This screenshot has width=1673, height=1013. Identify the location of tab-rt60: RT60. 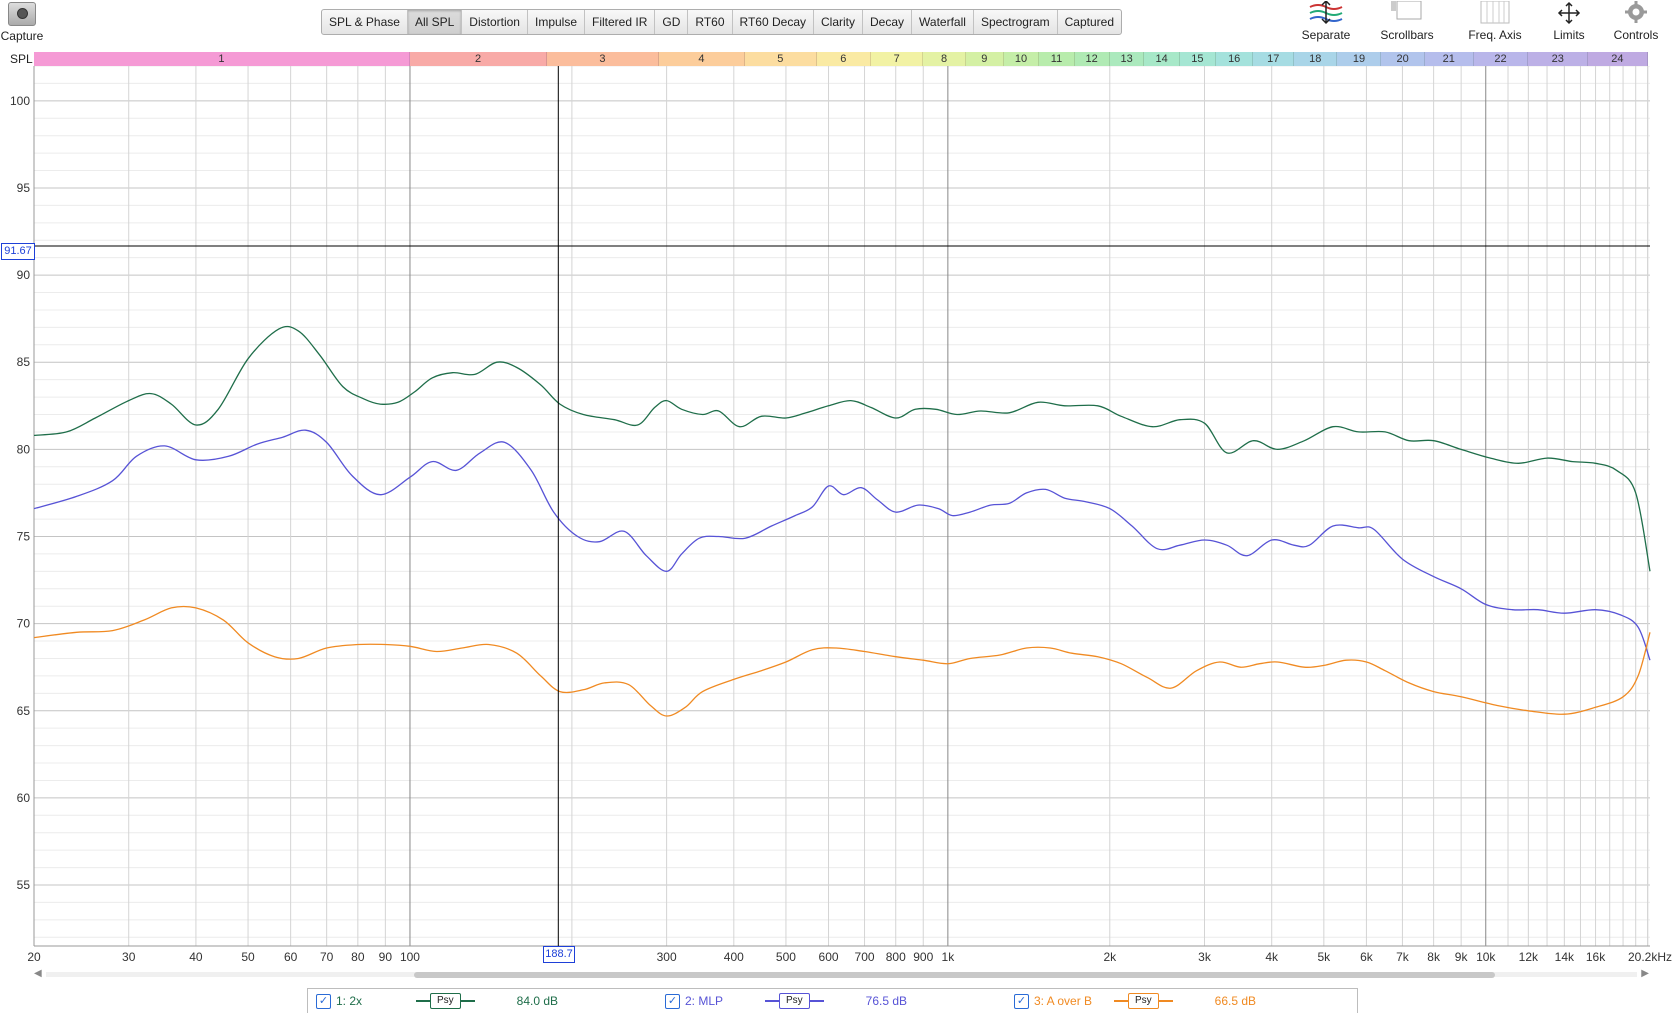
(710, 22).